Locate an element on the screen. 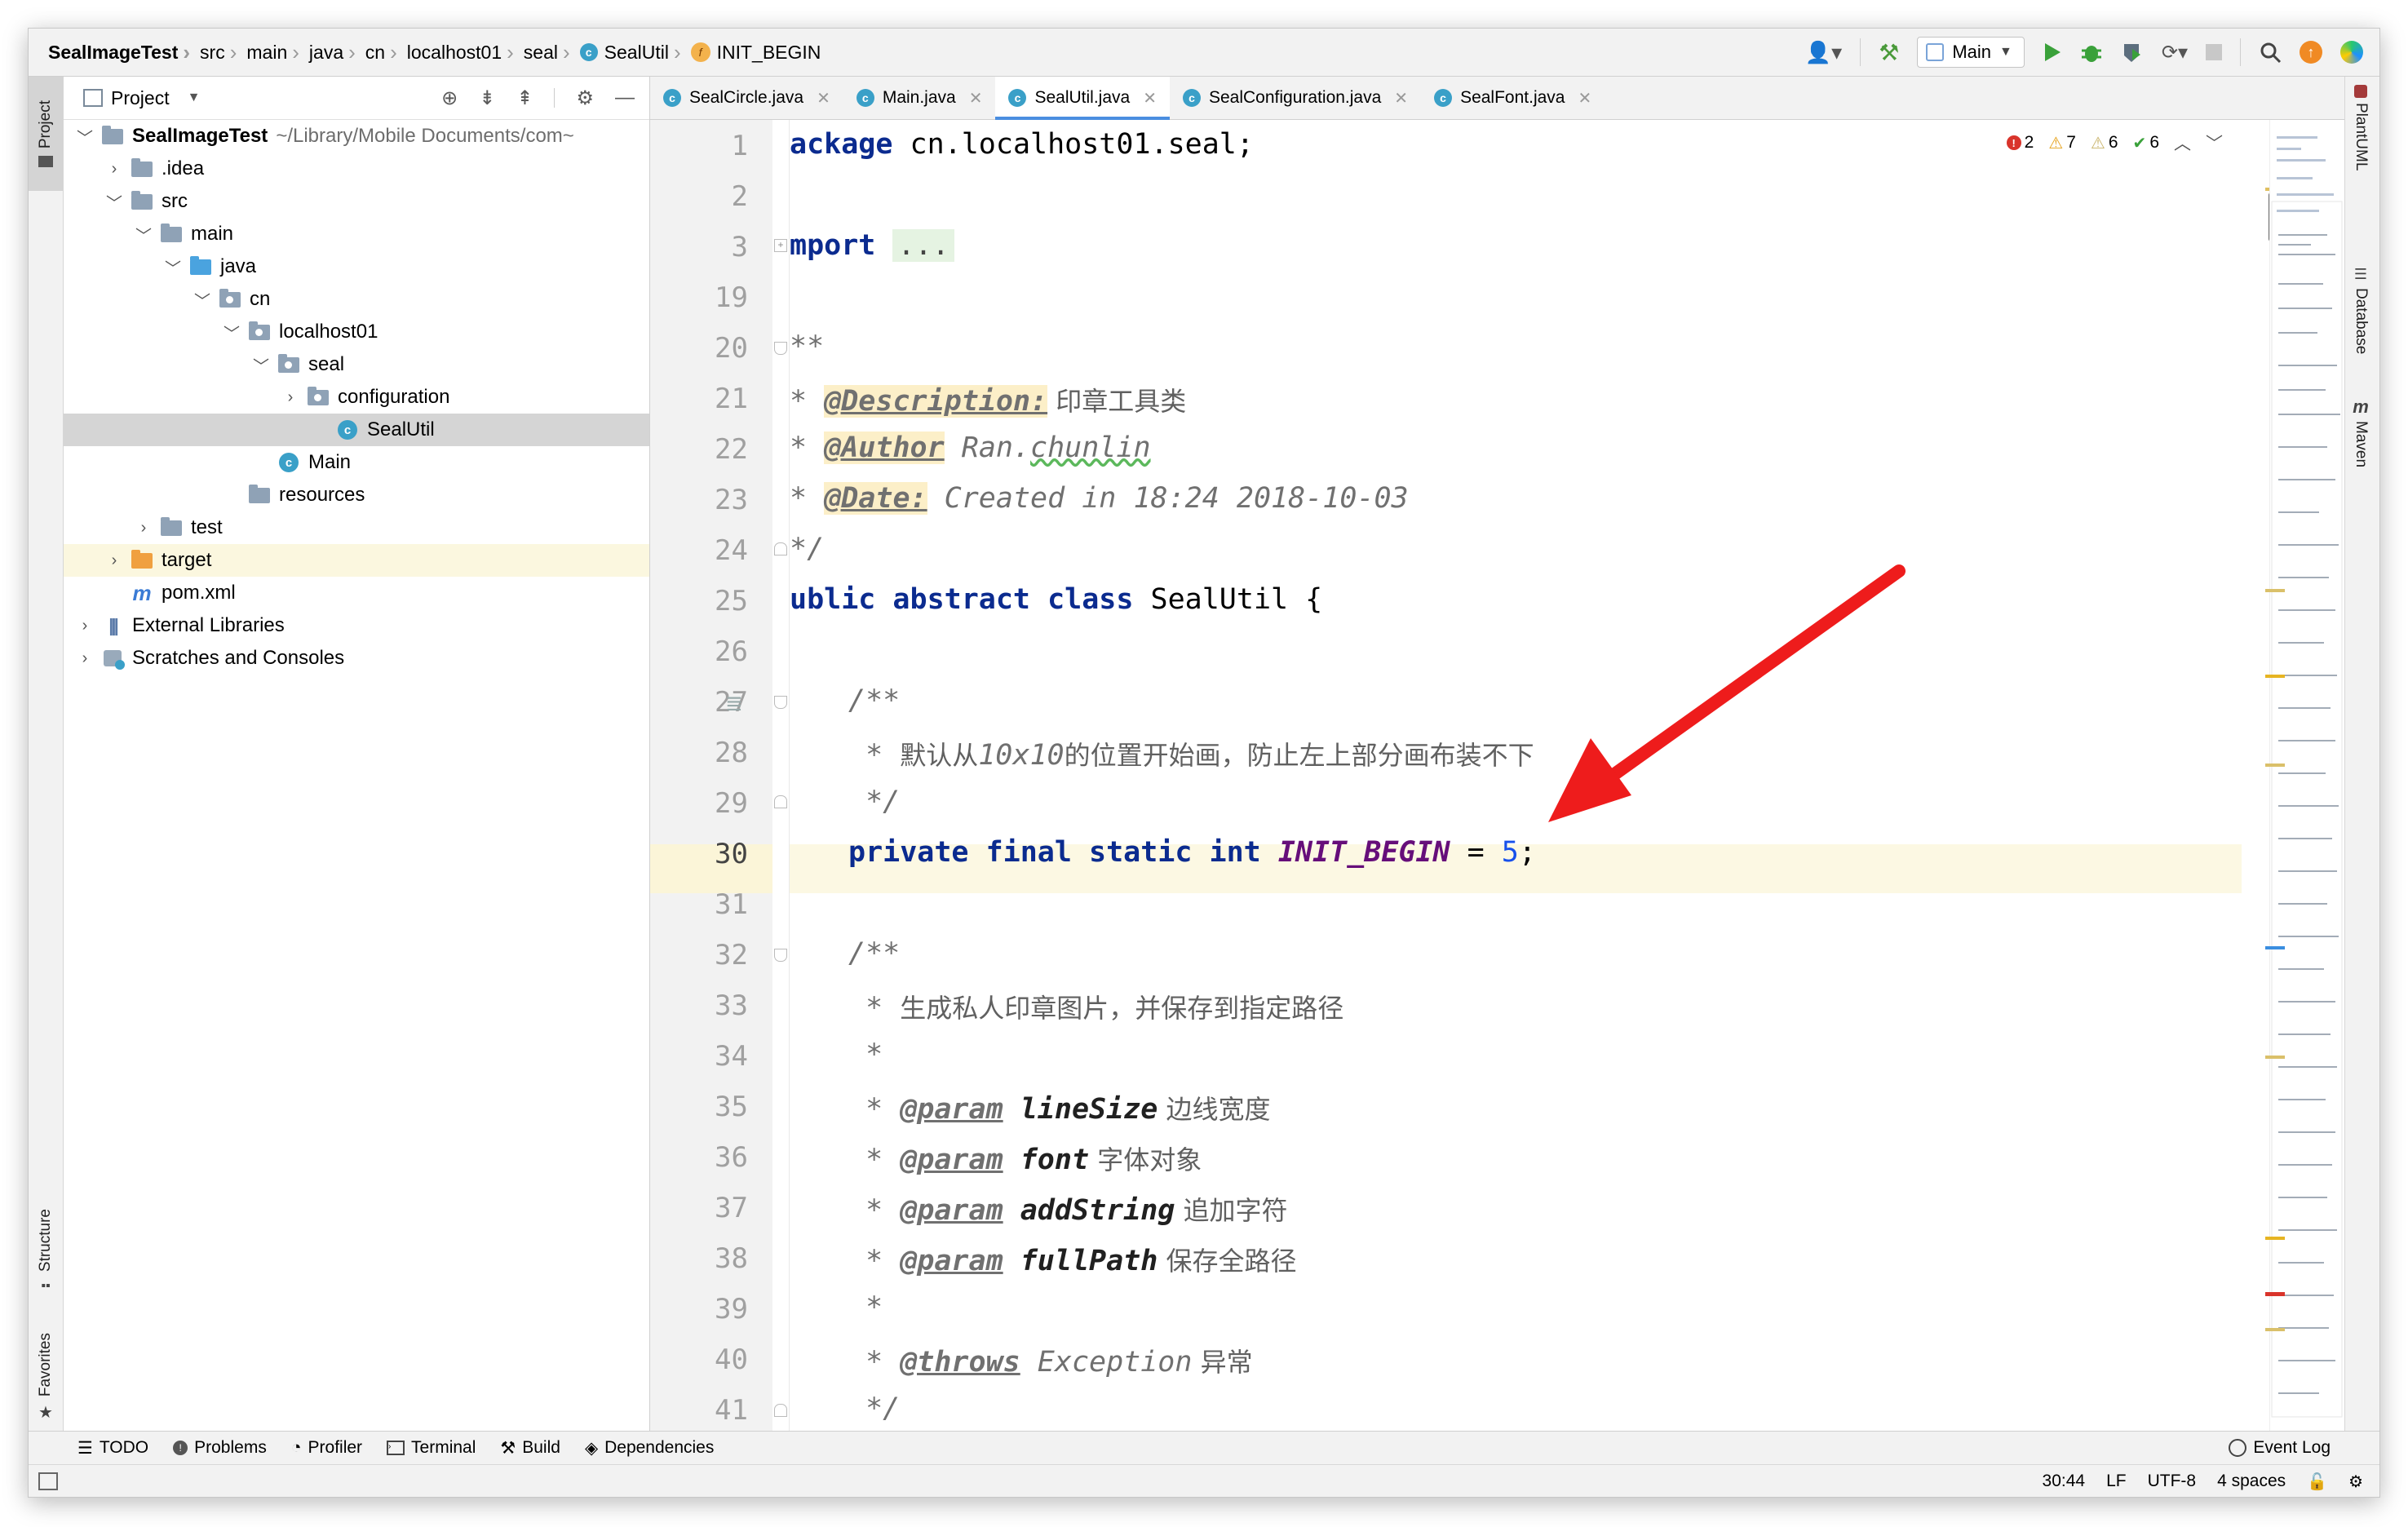  locate-icon: ⊕ is located at coordinates (449, 98).